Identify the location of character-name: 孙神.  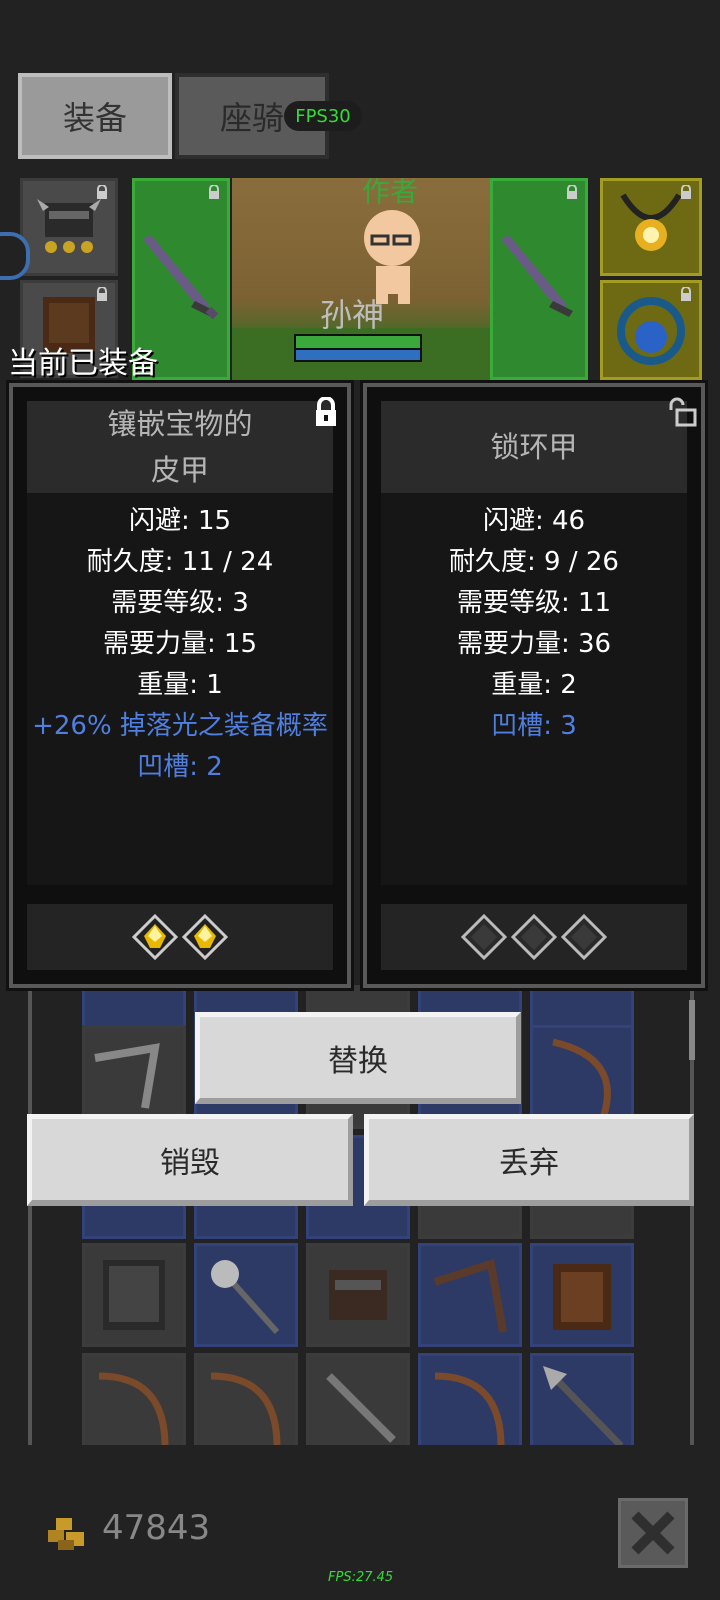
(352, 315).